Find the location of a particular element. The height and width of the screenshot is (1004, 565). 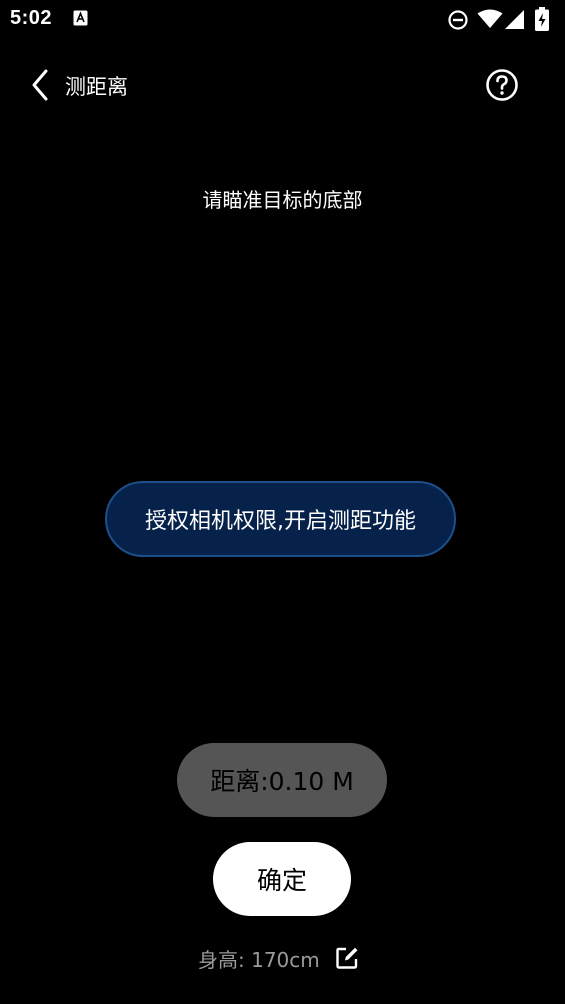

help-button is located at coordinates (502, 85).